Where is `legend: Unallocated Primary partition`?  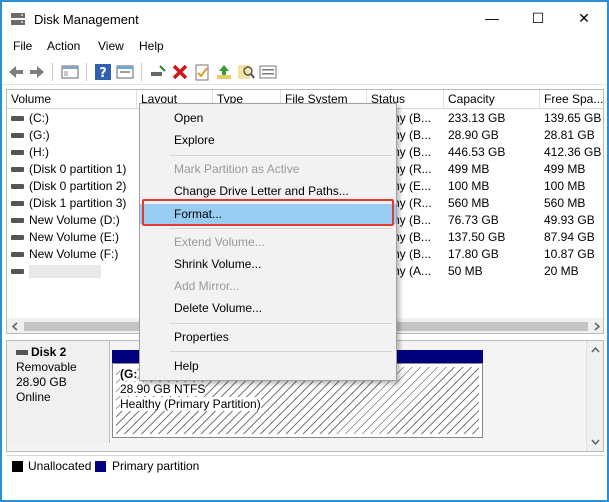
legend: Unallocated Primary partition is located at coordinates (305, 465).